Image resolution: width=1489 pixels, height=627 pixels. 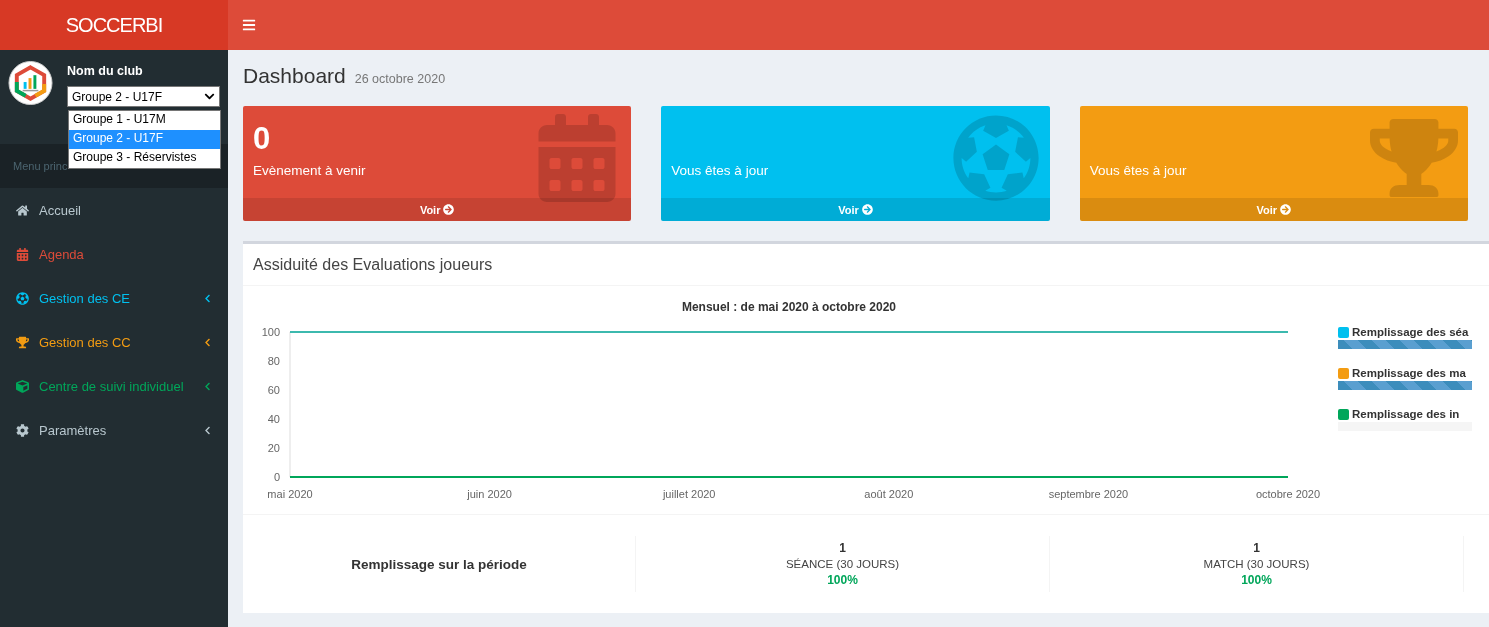 What do you see at coordinates (22, 254) in the screenshot?
I see `calendar-icon` at bounding box center [22, 254].